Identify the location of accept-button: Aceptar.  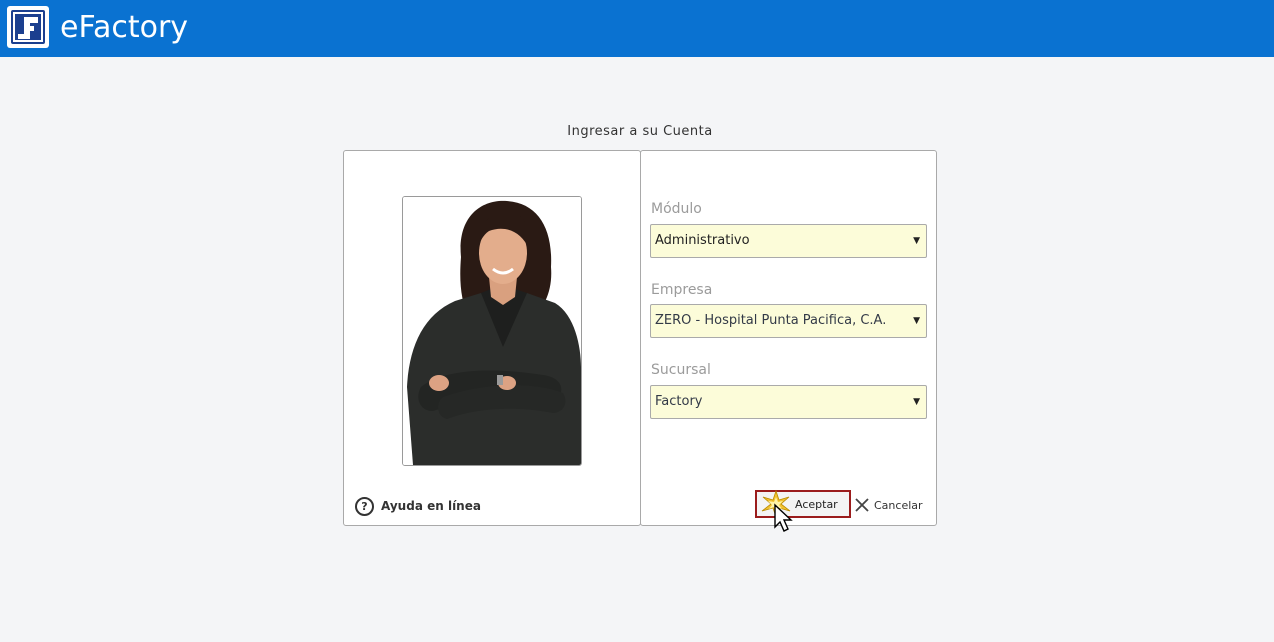
(803, 510).